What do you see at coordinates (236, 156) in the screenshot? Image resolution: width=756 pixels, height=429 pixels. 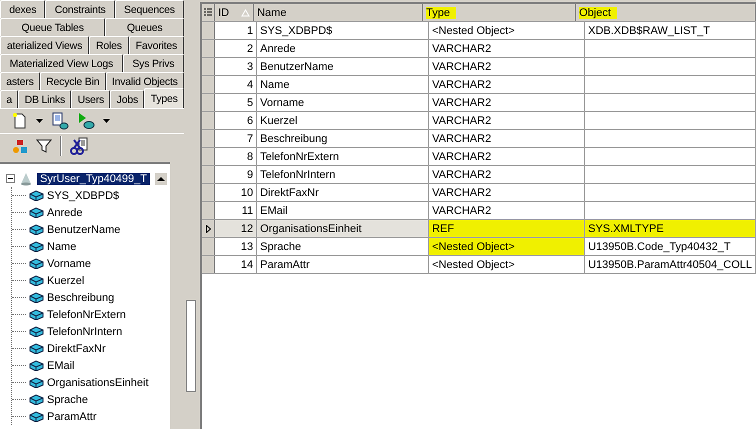 I see `table-cell: 8` at bounding box center [236, 156].